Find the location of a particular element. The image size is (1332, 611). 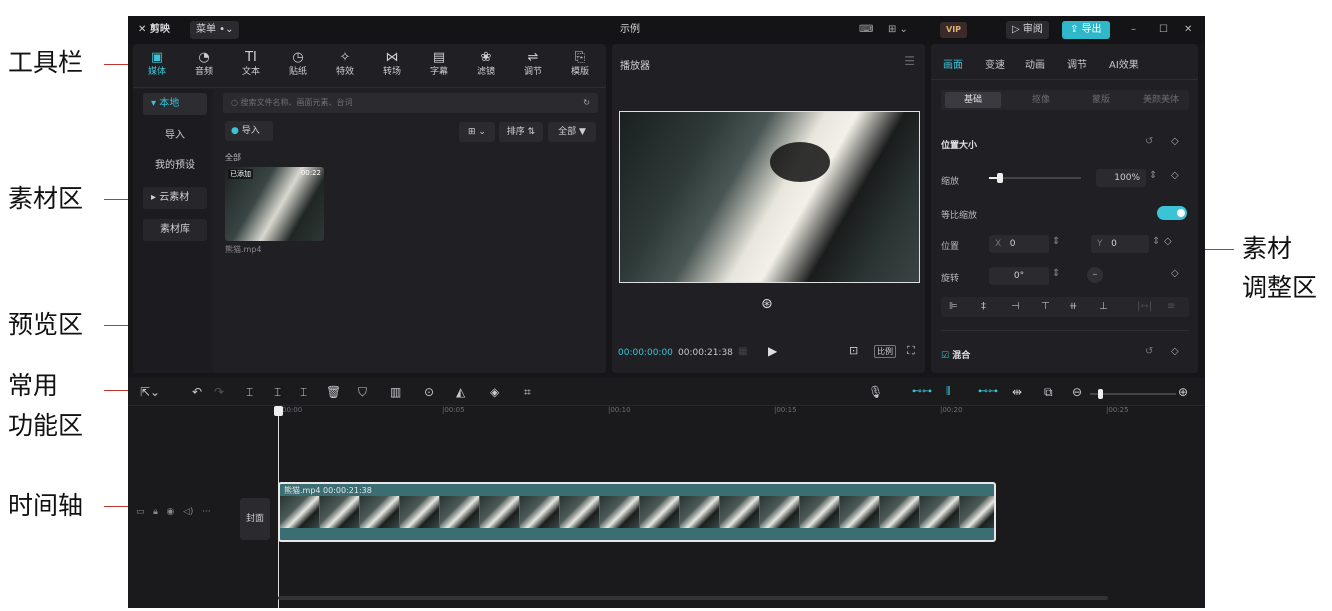

sidebar-item-presets: 我的预设 is located at coordinates (175, 166).